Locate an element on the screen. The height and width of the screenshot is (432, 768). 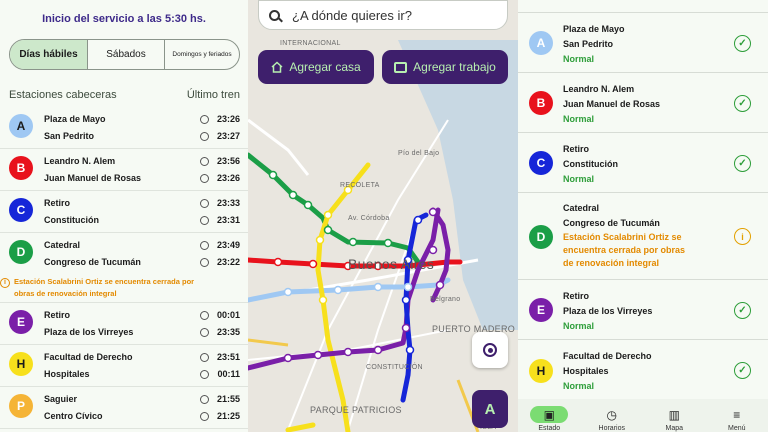
briefcase-icon is located at coordinates (401, 67).